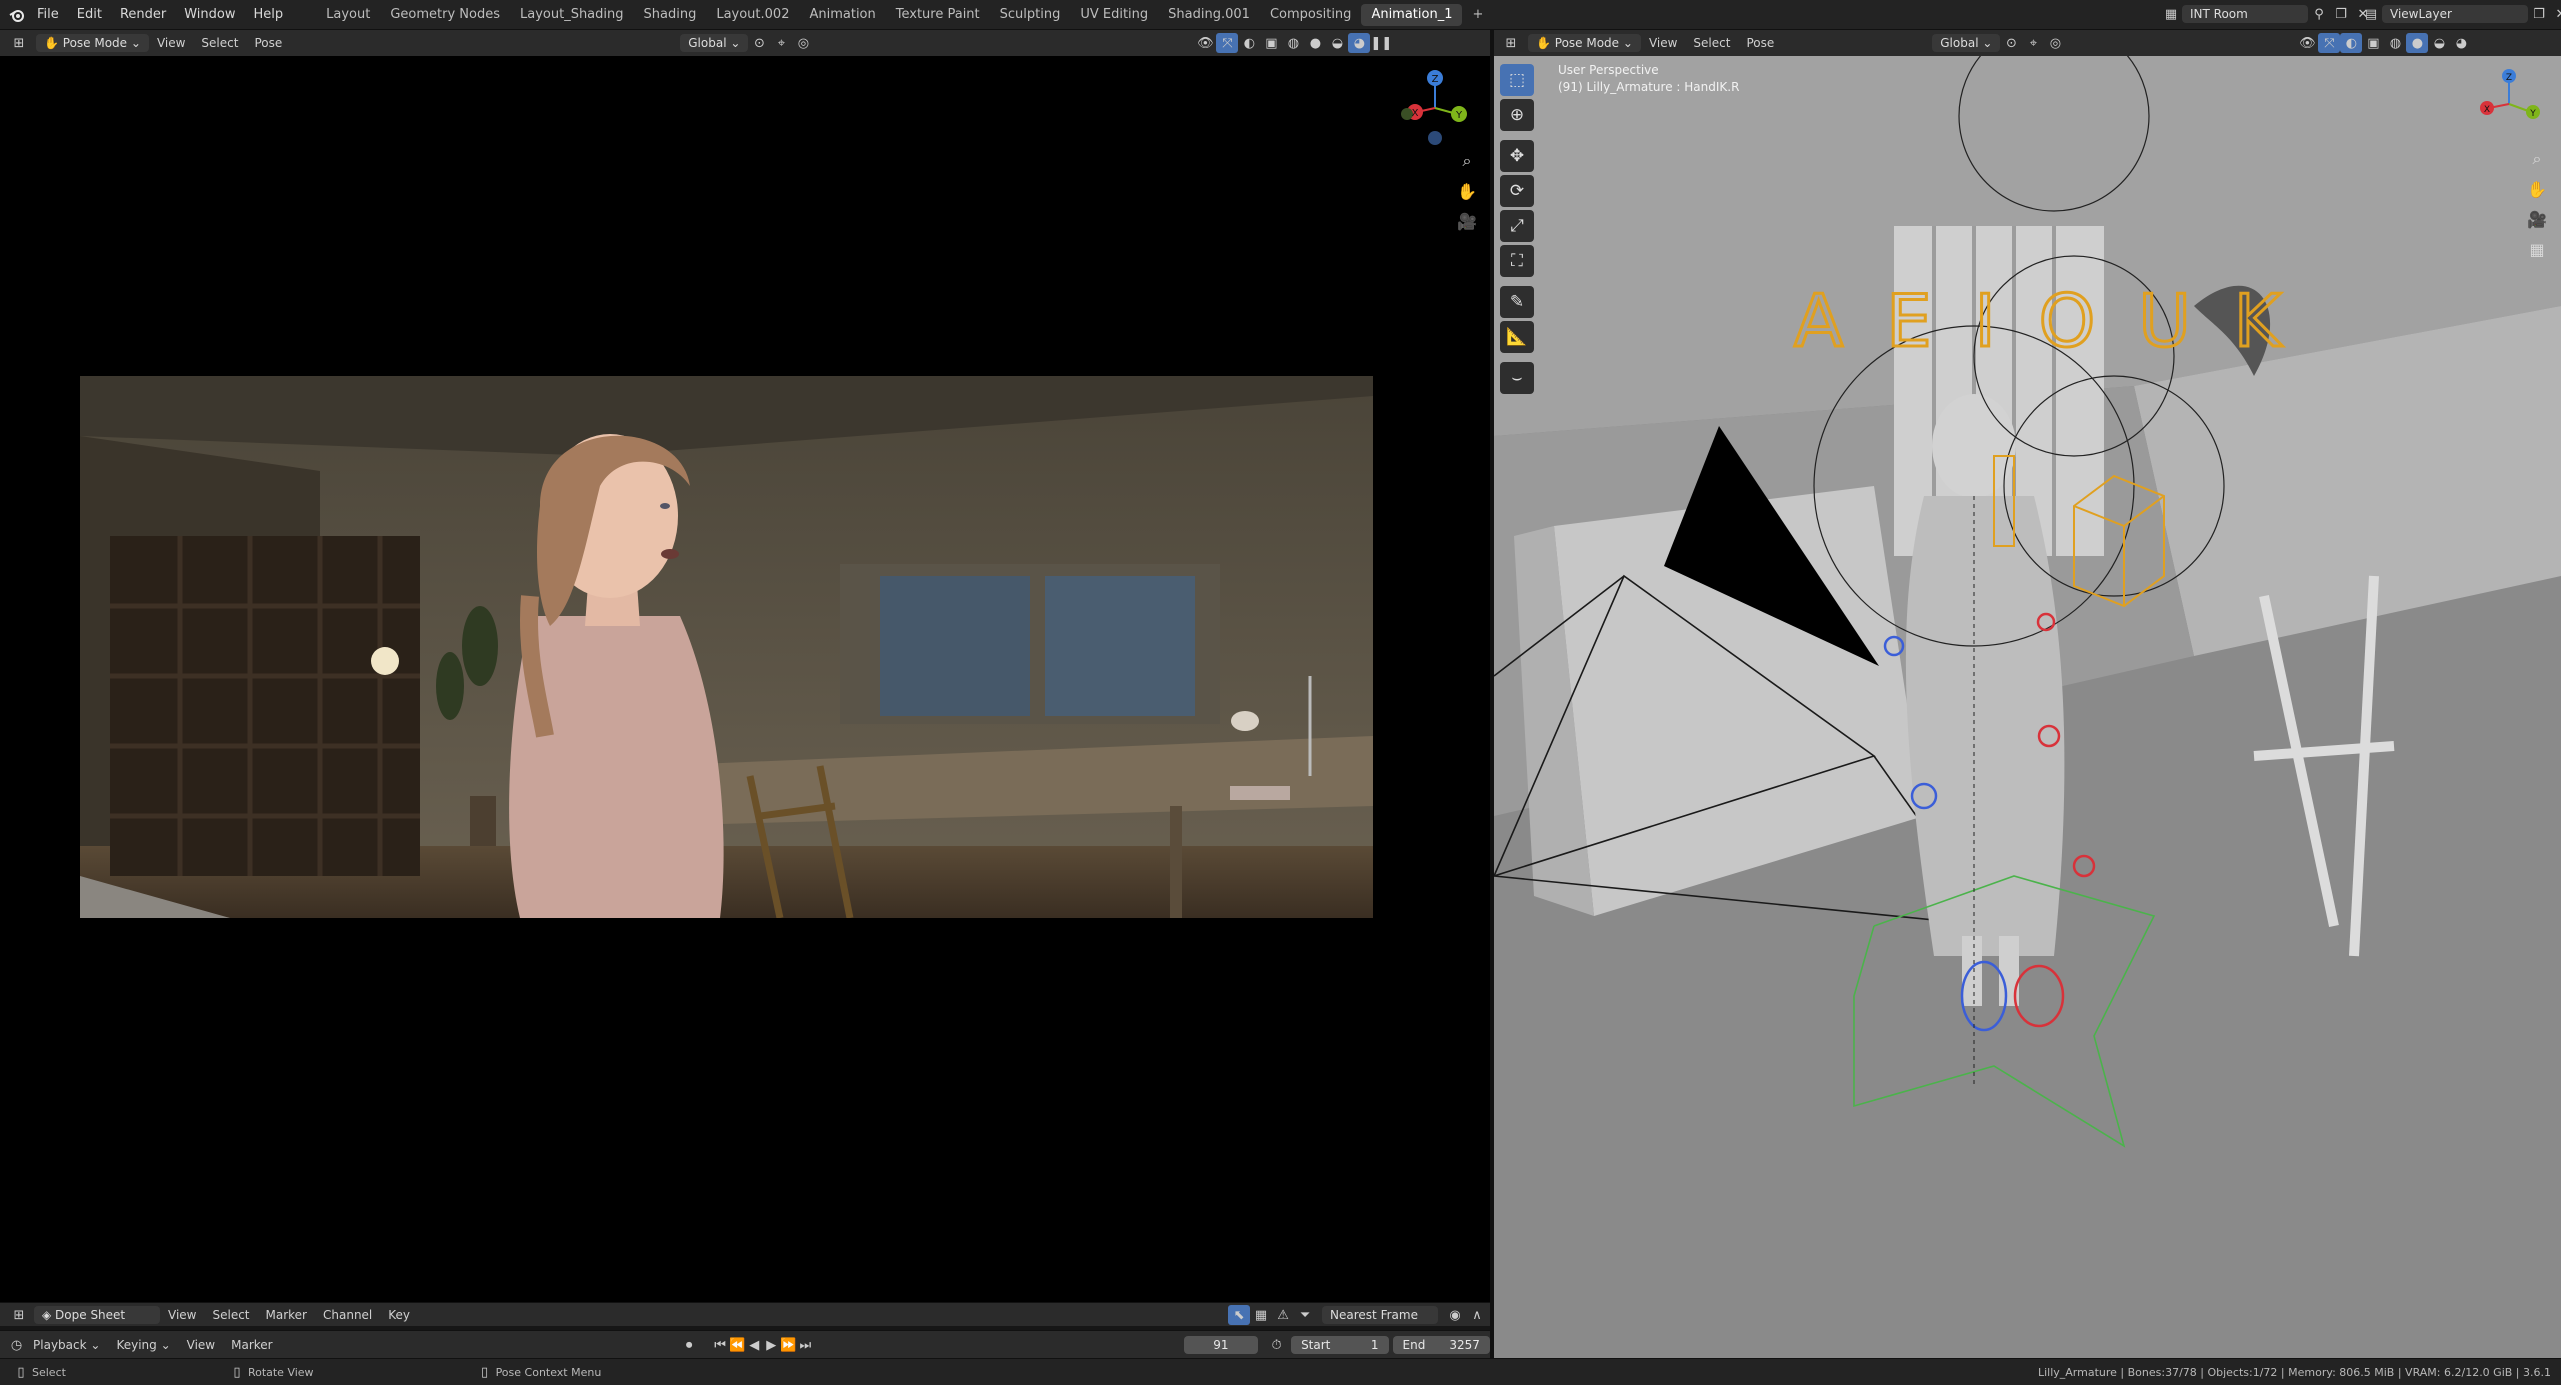 The width and height of the screenshot is (2561, 1385). I want to click on start-frame-field: Start 1, so click(1340, 1345).